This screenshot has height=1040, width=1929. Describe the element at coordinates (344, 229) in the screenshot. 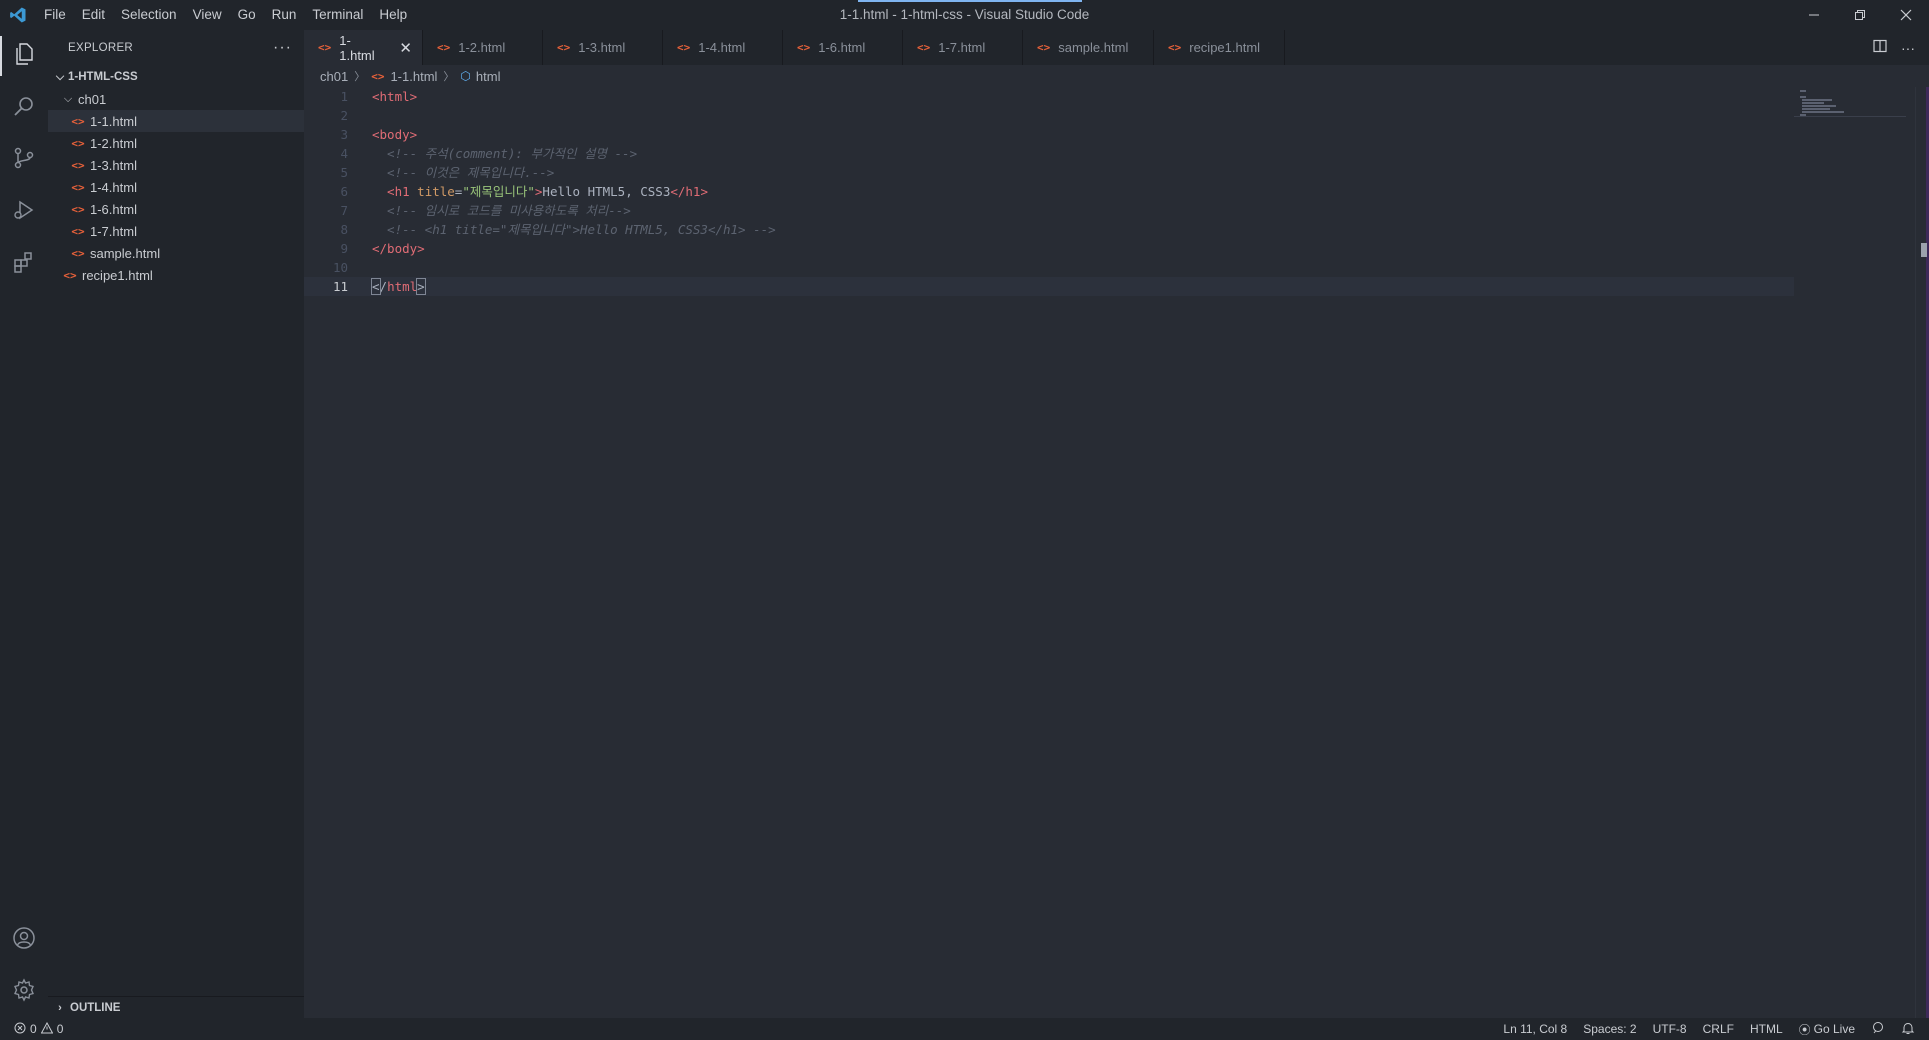

I see `line-number: 8` at that location.